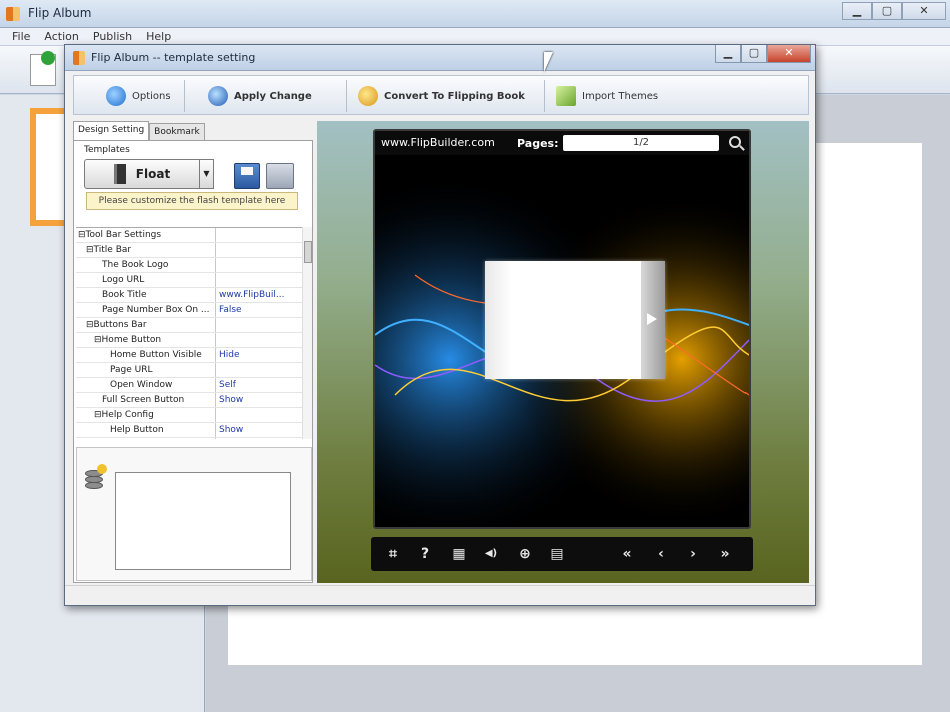 Image resolution: width=950 pixels, height=712 pixels. I want to click on property-name: Page URL, so click(146, 370).